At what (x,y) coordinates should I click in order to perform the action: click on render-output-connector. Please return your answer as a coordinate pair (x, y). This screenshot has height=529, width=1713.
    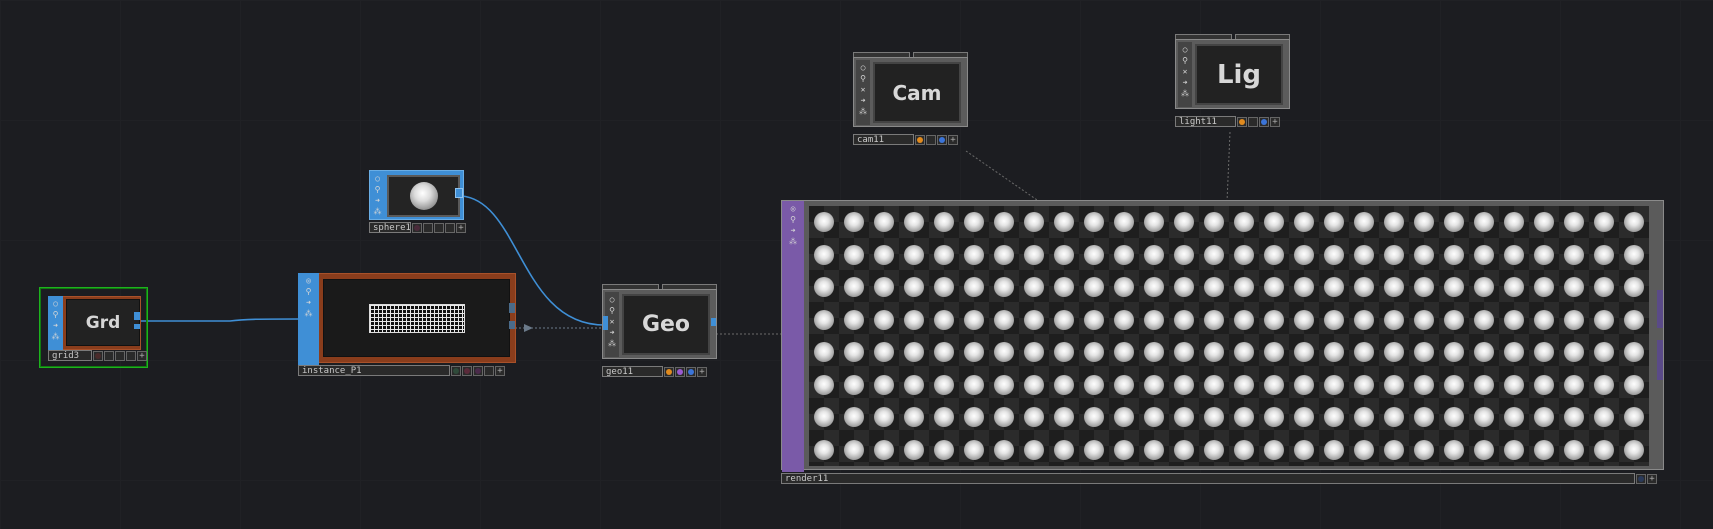
    Looking at the image, I should click on (1660, 309).